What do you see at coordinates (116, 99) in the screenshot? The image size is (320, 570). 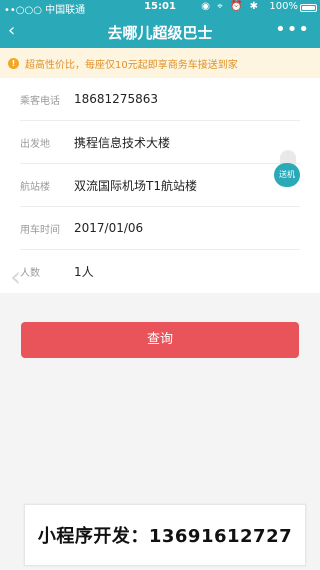 I see `passenger-phone-value: 18681275863` at bounding box center [116, 99].